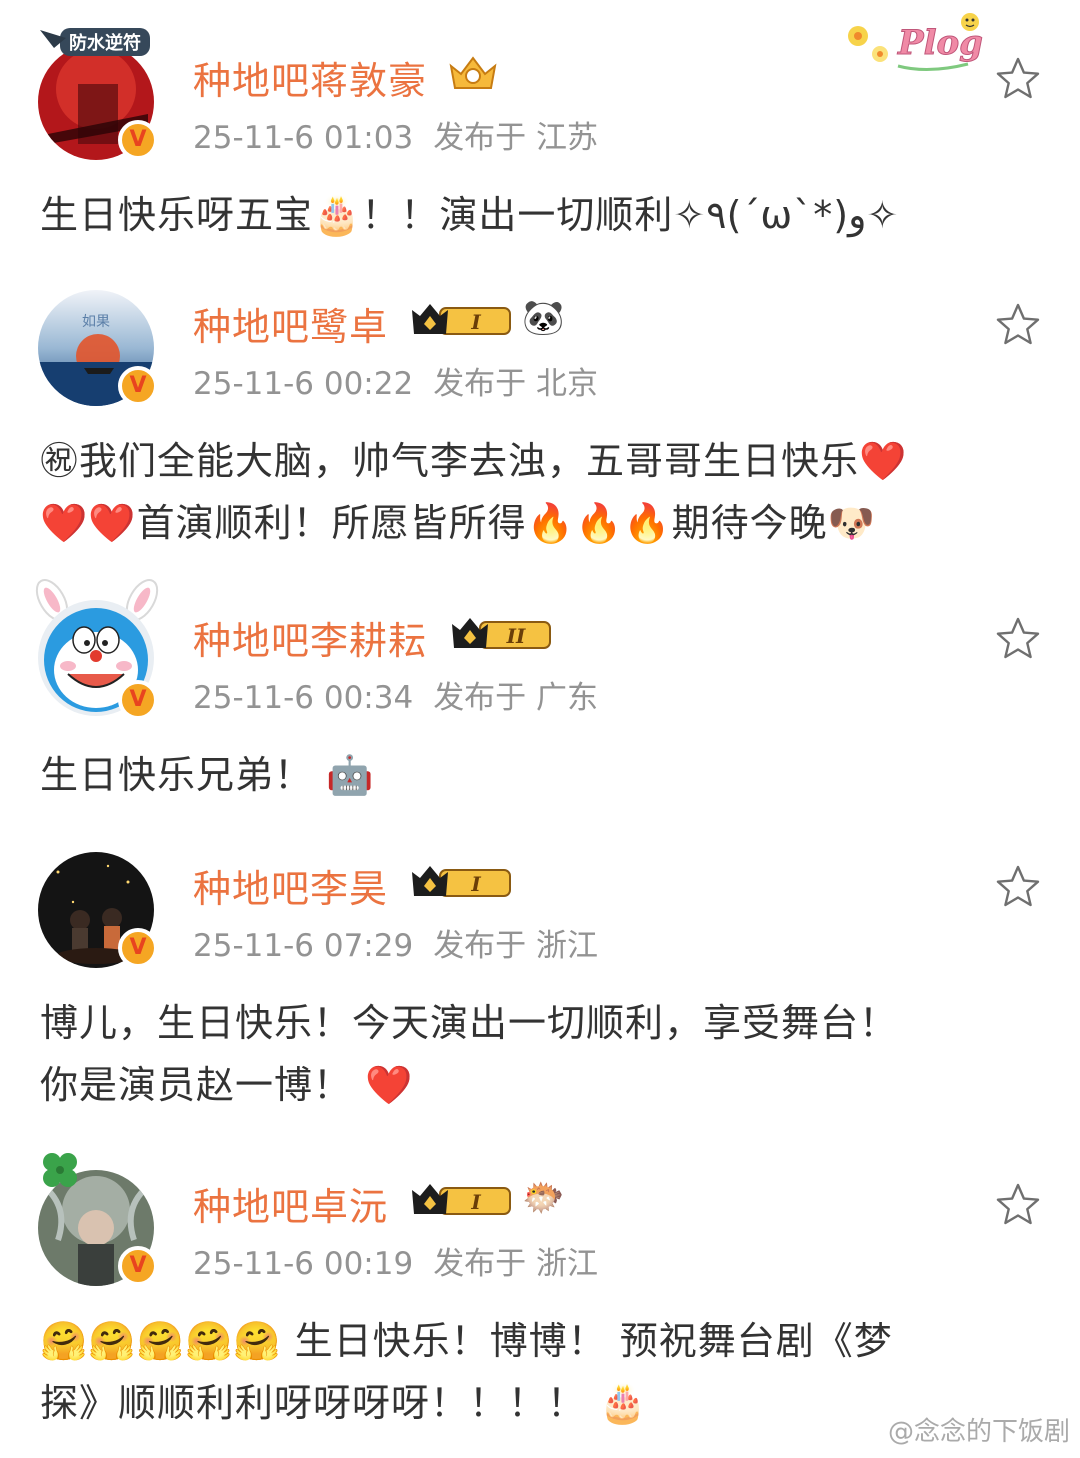  Describe the element at coordinates (290, 885) in the screenshot. I see `username: 种地吧李昊` at that location.